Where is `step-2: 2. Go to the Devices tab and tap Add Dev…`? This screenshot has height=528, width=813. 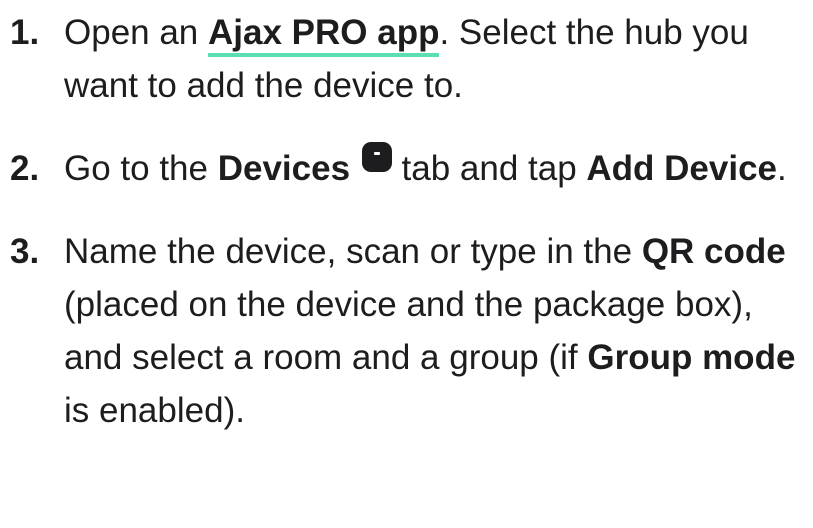 step-2: 2. Go to the Devices tab and tap Add Dev… is located at coordinates (406, 168).